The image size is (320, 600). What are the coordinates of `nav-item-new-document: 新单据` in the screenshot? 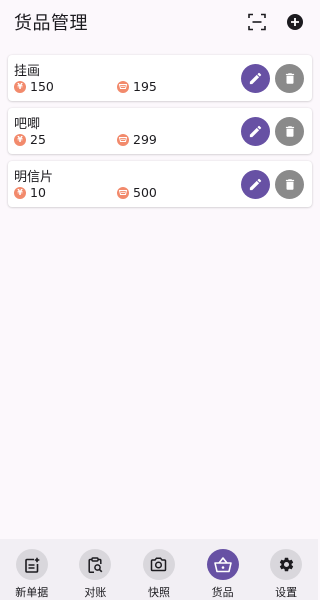 It's located at (32, 569).